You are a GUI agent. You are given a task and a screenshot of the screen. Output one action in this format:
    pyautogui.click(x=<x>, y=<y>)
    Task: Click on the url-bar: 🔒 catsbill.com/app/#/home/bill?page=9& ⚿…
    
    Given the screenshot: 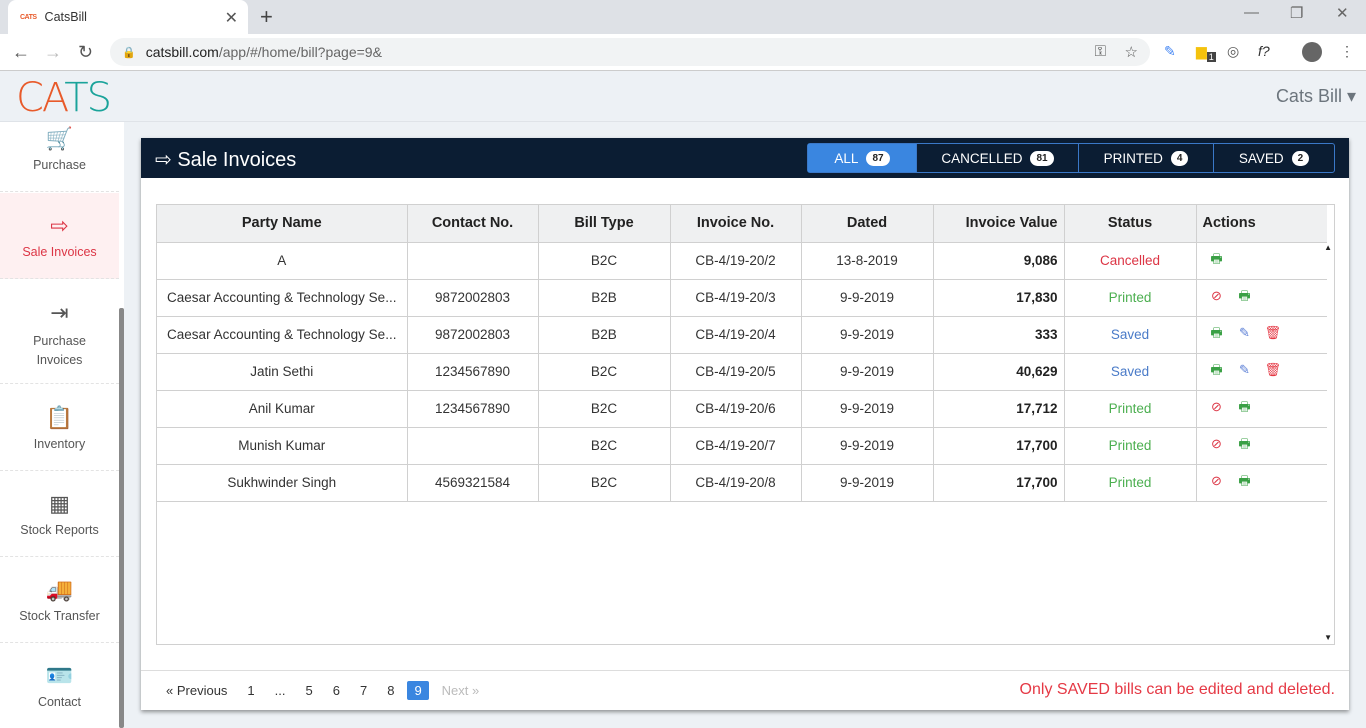 What is the action you would take?
    pyautogui.click(x=630, y=52)
    